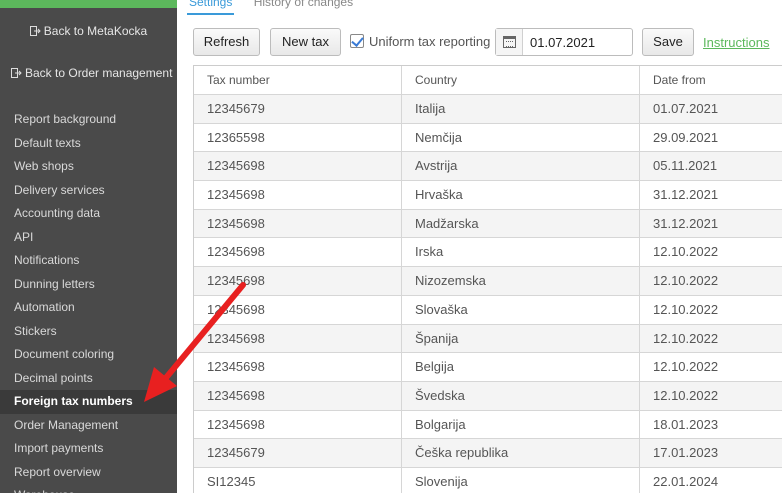 This screenshot has width=782, height=493. What do you see at coordinates (88, 355) in the screenshot?
I see `sidebar-item-document-coloring: Document coloring` at bounding box center [88, 355].